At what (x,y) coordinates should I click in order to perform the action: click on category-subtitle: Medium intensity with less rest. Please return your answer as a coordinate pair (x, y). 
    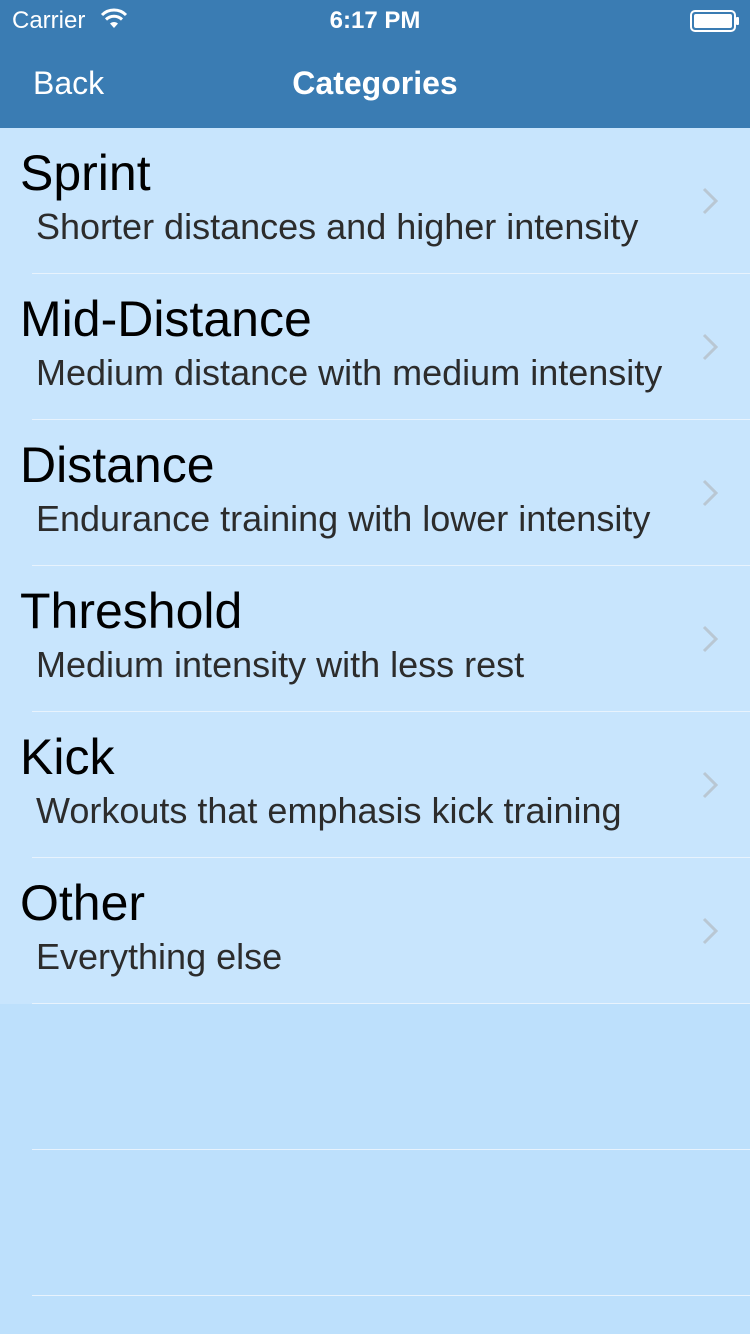
    Looking at the image, I should click on (280, 664).